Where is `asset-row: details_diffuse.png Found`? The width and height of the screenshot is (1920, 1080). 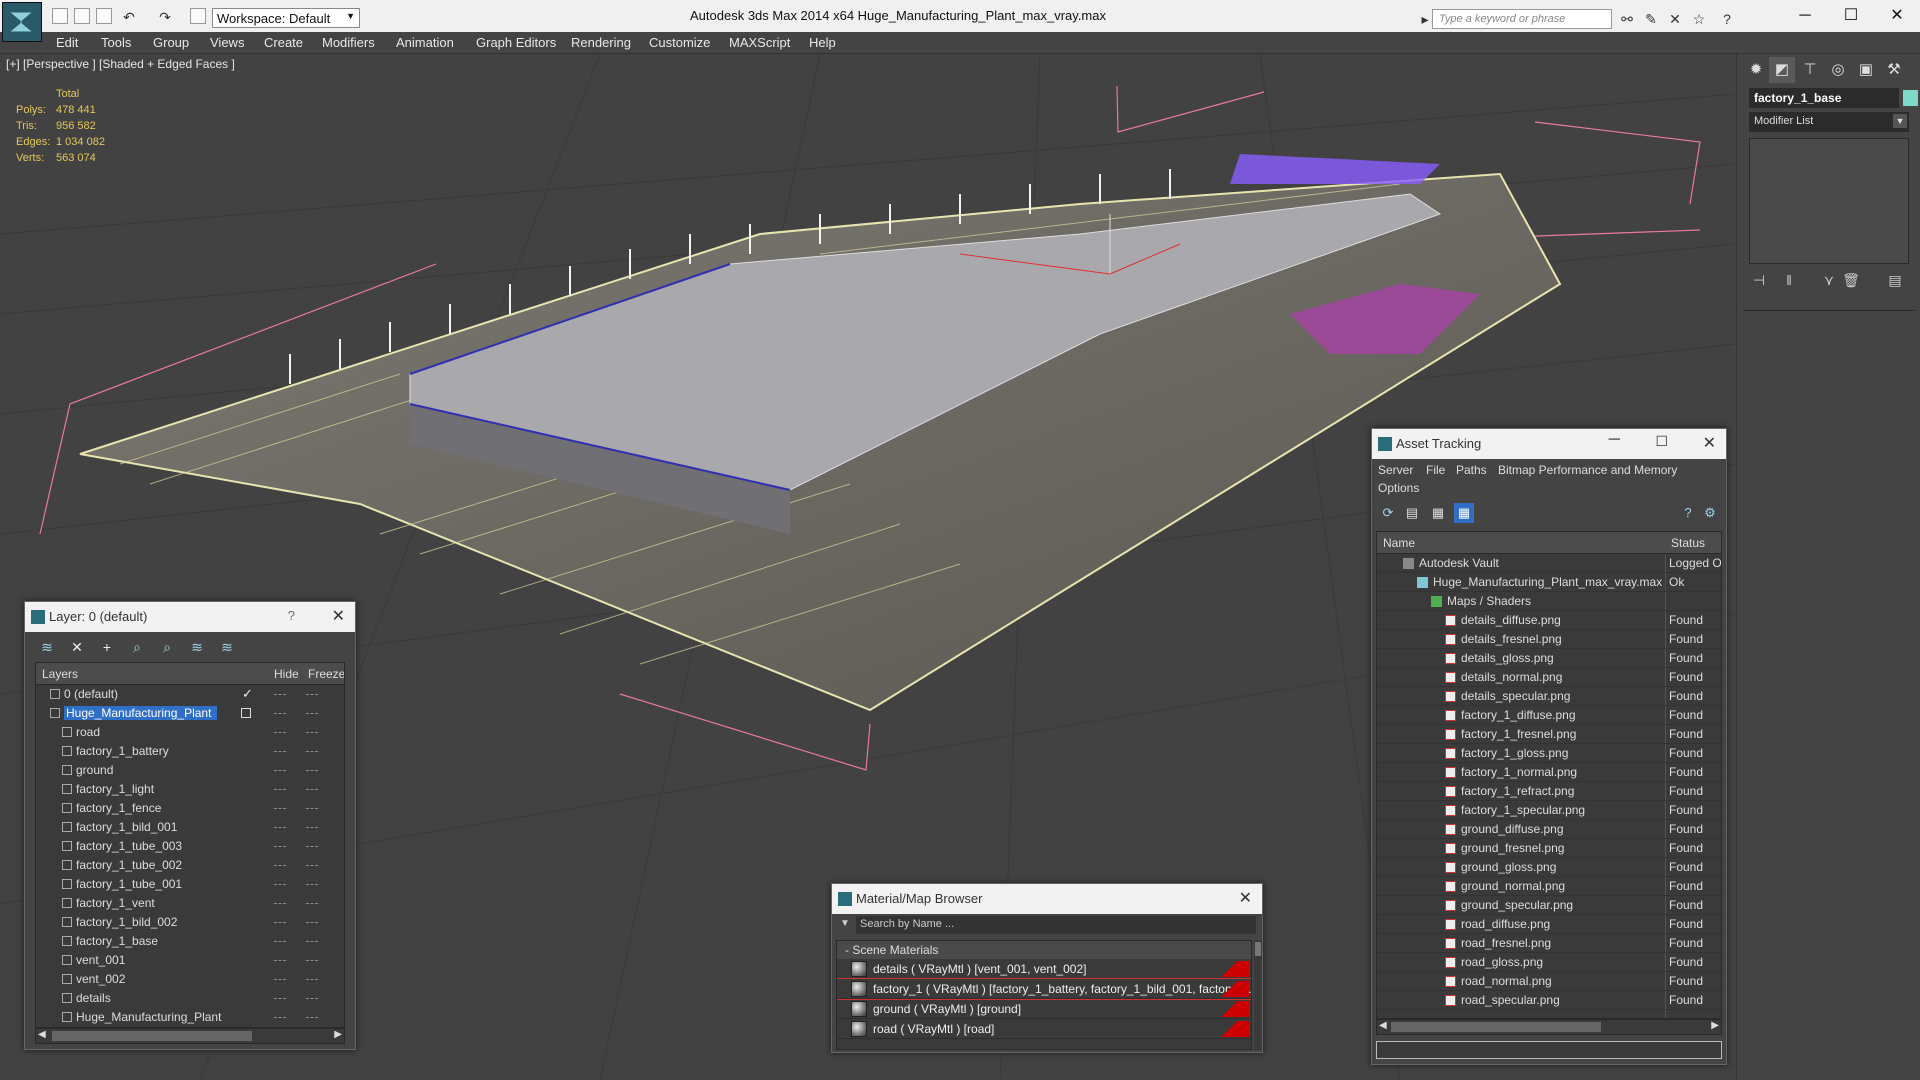 asset-row: details_diffuse.png Found is located at coordinates (1549, 620).